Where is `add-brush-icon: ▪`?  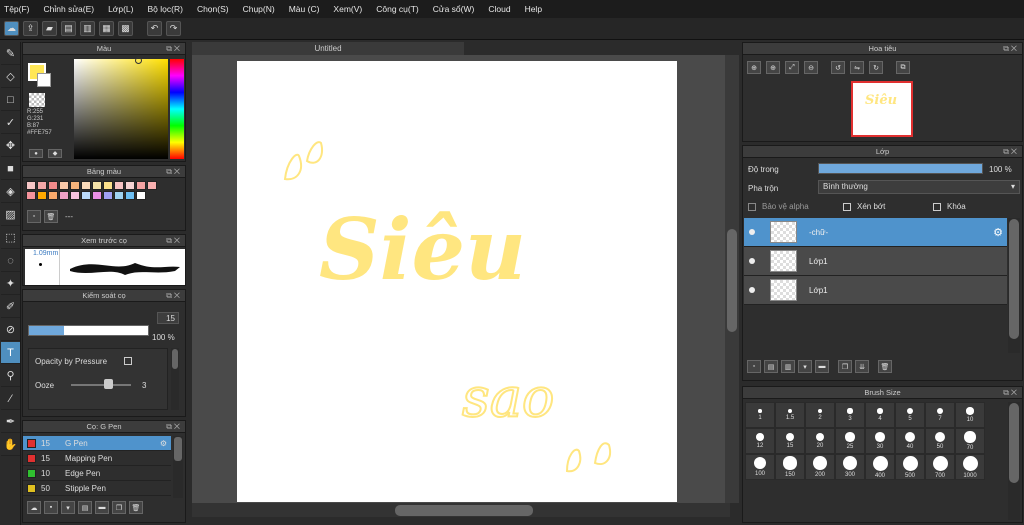 add-brush-icon: ▪ is located at coordinates (51, 507).